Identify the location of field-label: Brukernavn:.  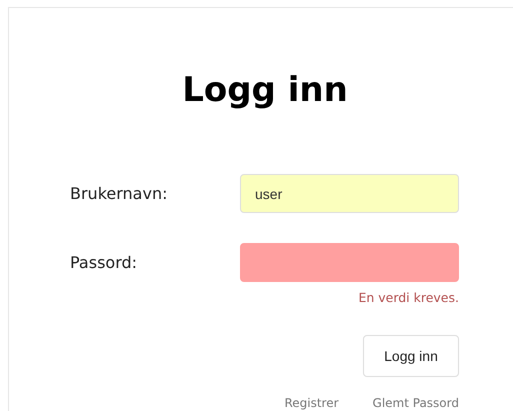
(119, 193).